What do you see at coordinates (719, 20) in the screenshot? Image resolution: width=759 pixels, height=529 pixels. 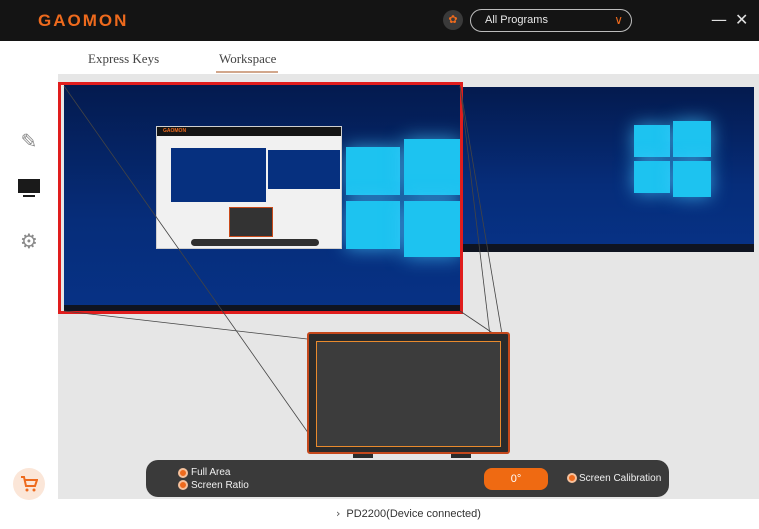 I see `minimize-button: —` at bounding box center [719, 20].